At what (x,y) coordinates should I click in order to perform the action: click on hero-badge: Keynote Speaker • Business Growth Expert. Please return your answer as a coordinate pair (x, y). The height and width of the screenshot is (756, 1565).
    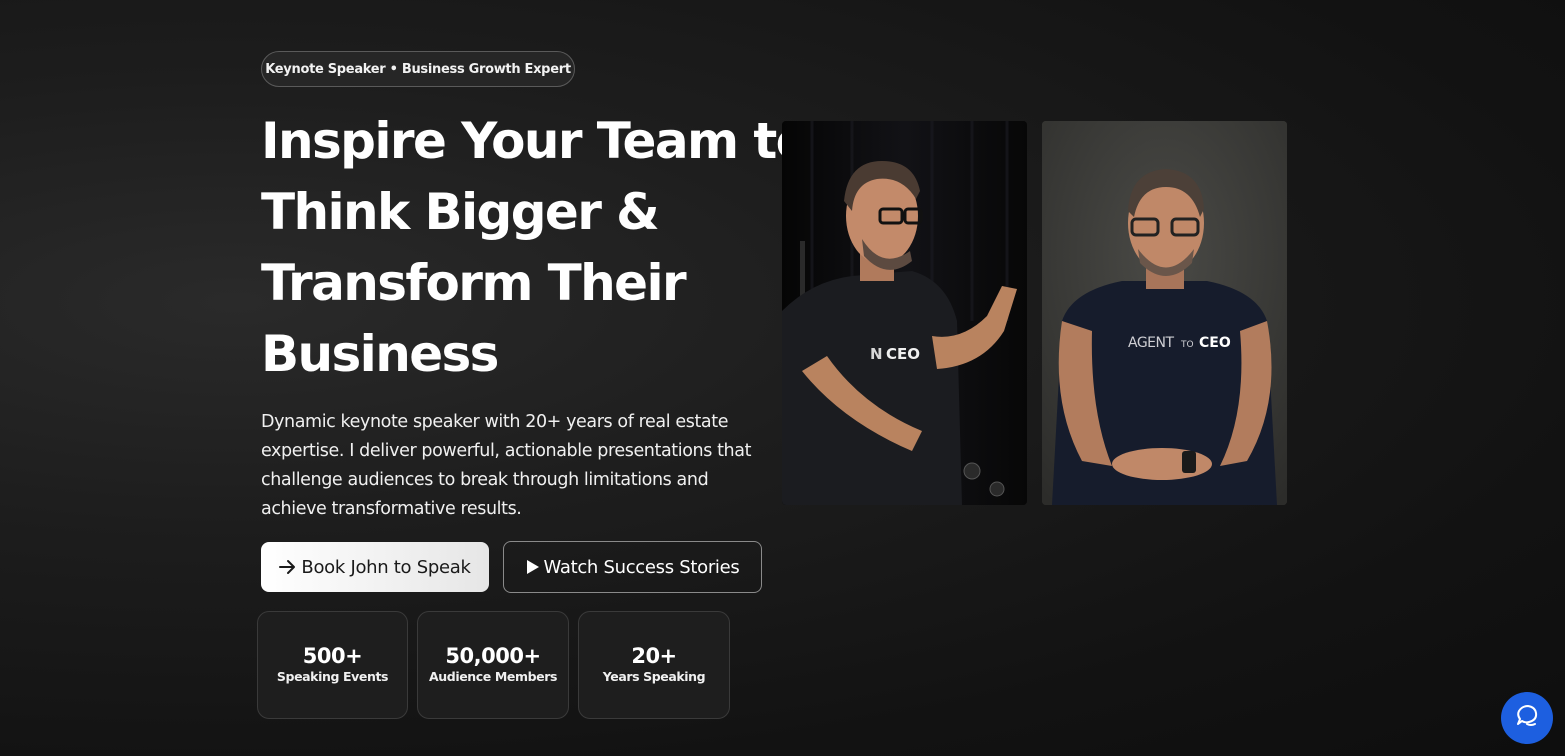
    Looking at the image, I should click on (418, 69).